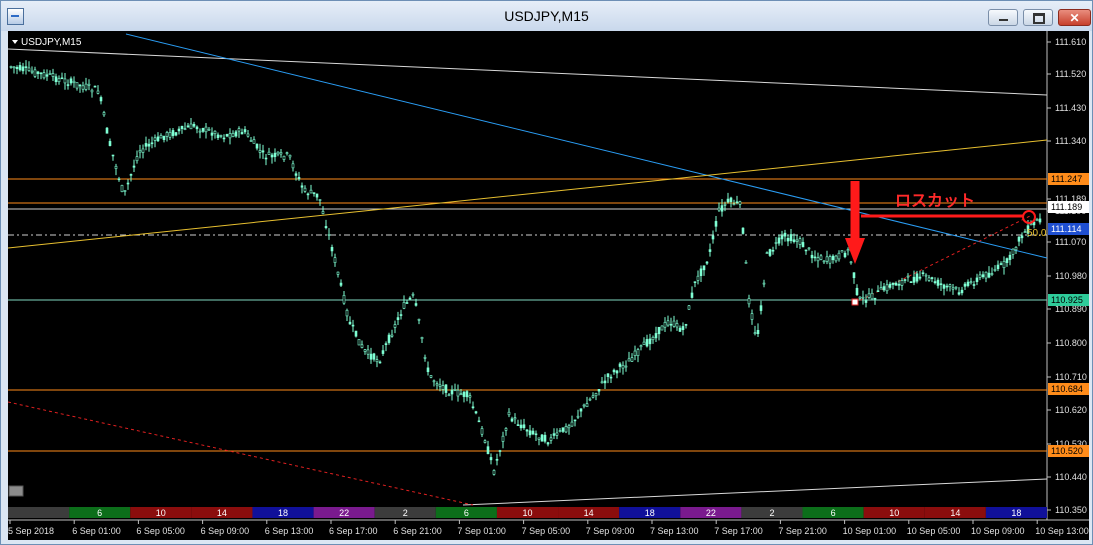 Image resolution: width=1093 pixels, height=545 pixels. What do you see at coordinates (1070, 242) in the screenshot?
I see `price-label: 111.070` at bounding box center [1070, 242].